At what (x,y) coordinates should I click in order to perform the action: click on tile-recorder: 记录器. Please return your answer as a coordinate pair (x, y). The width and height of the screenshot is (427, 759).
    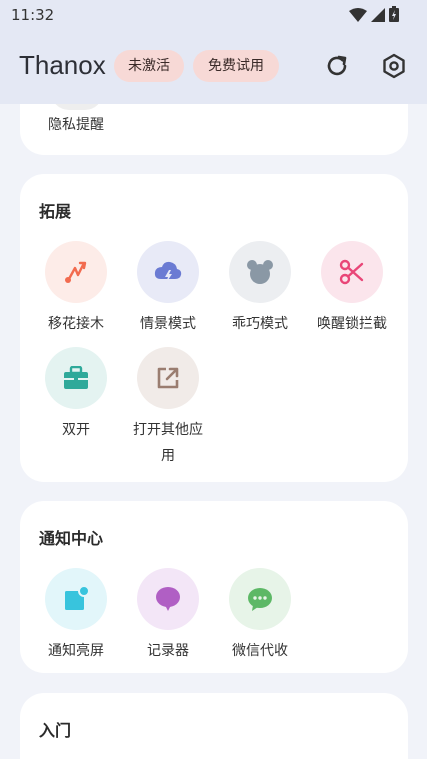
    Looking at the image, I should click on (168, 616).